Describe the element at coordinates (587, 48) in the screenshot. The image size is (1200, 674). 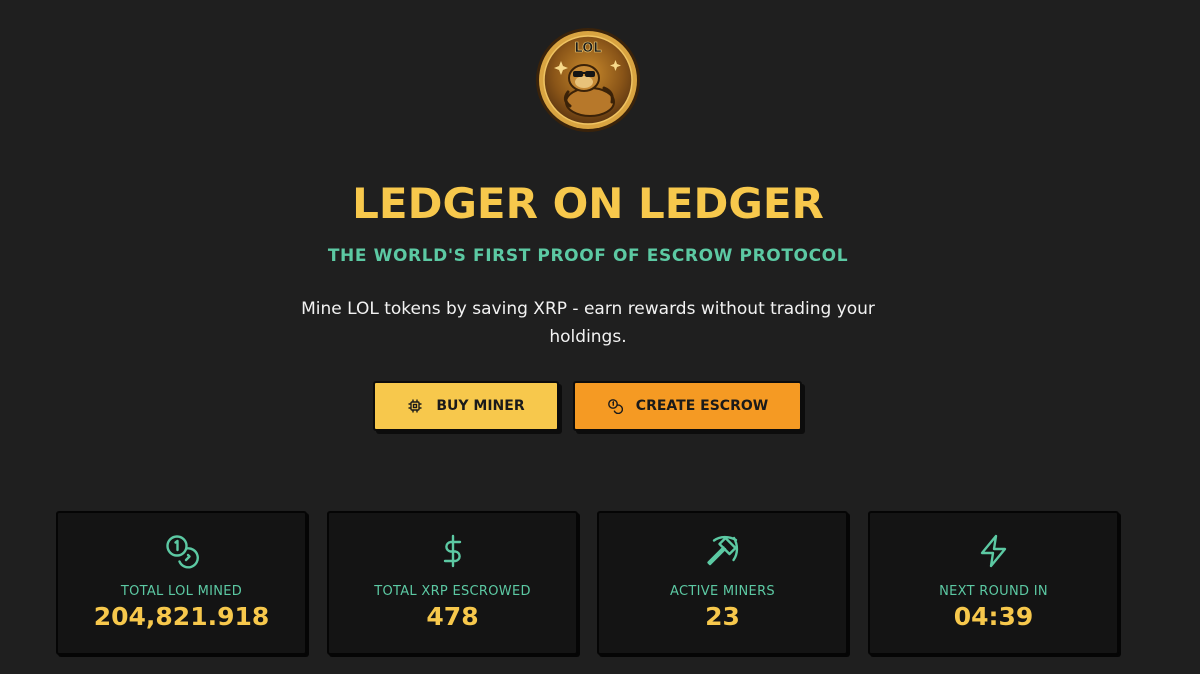
I see `logo-text: LOL` at that location.